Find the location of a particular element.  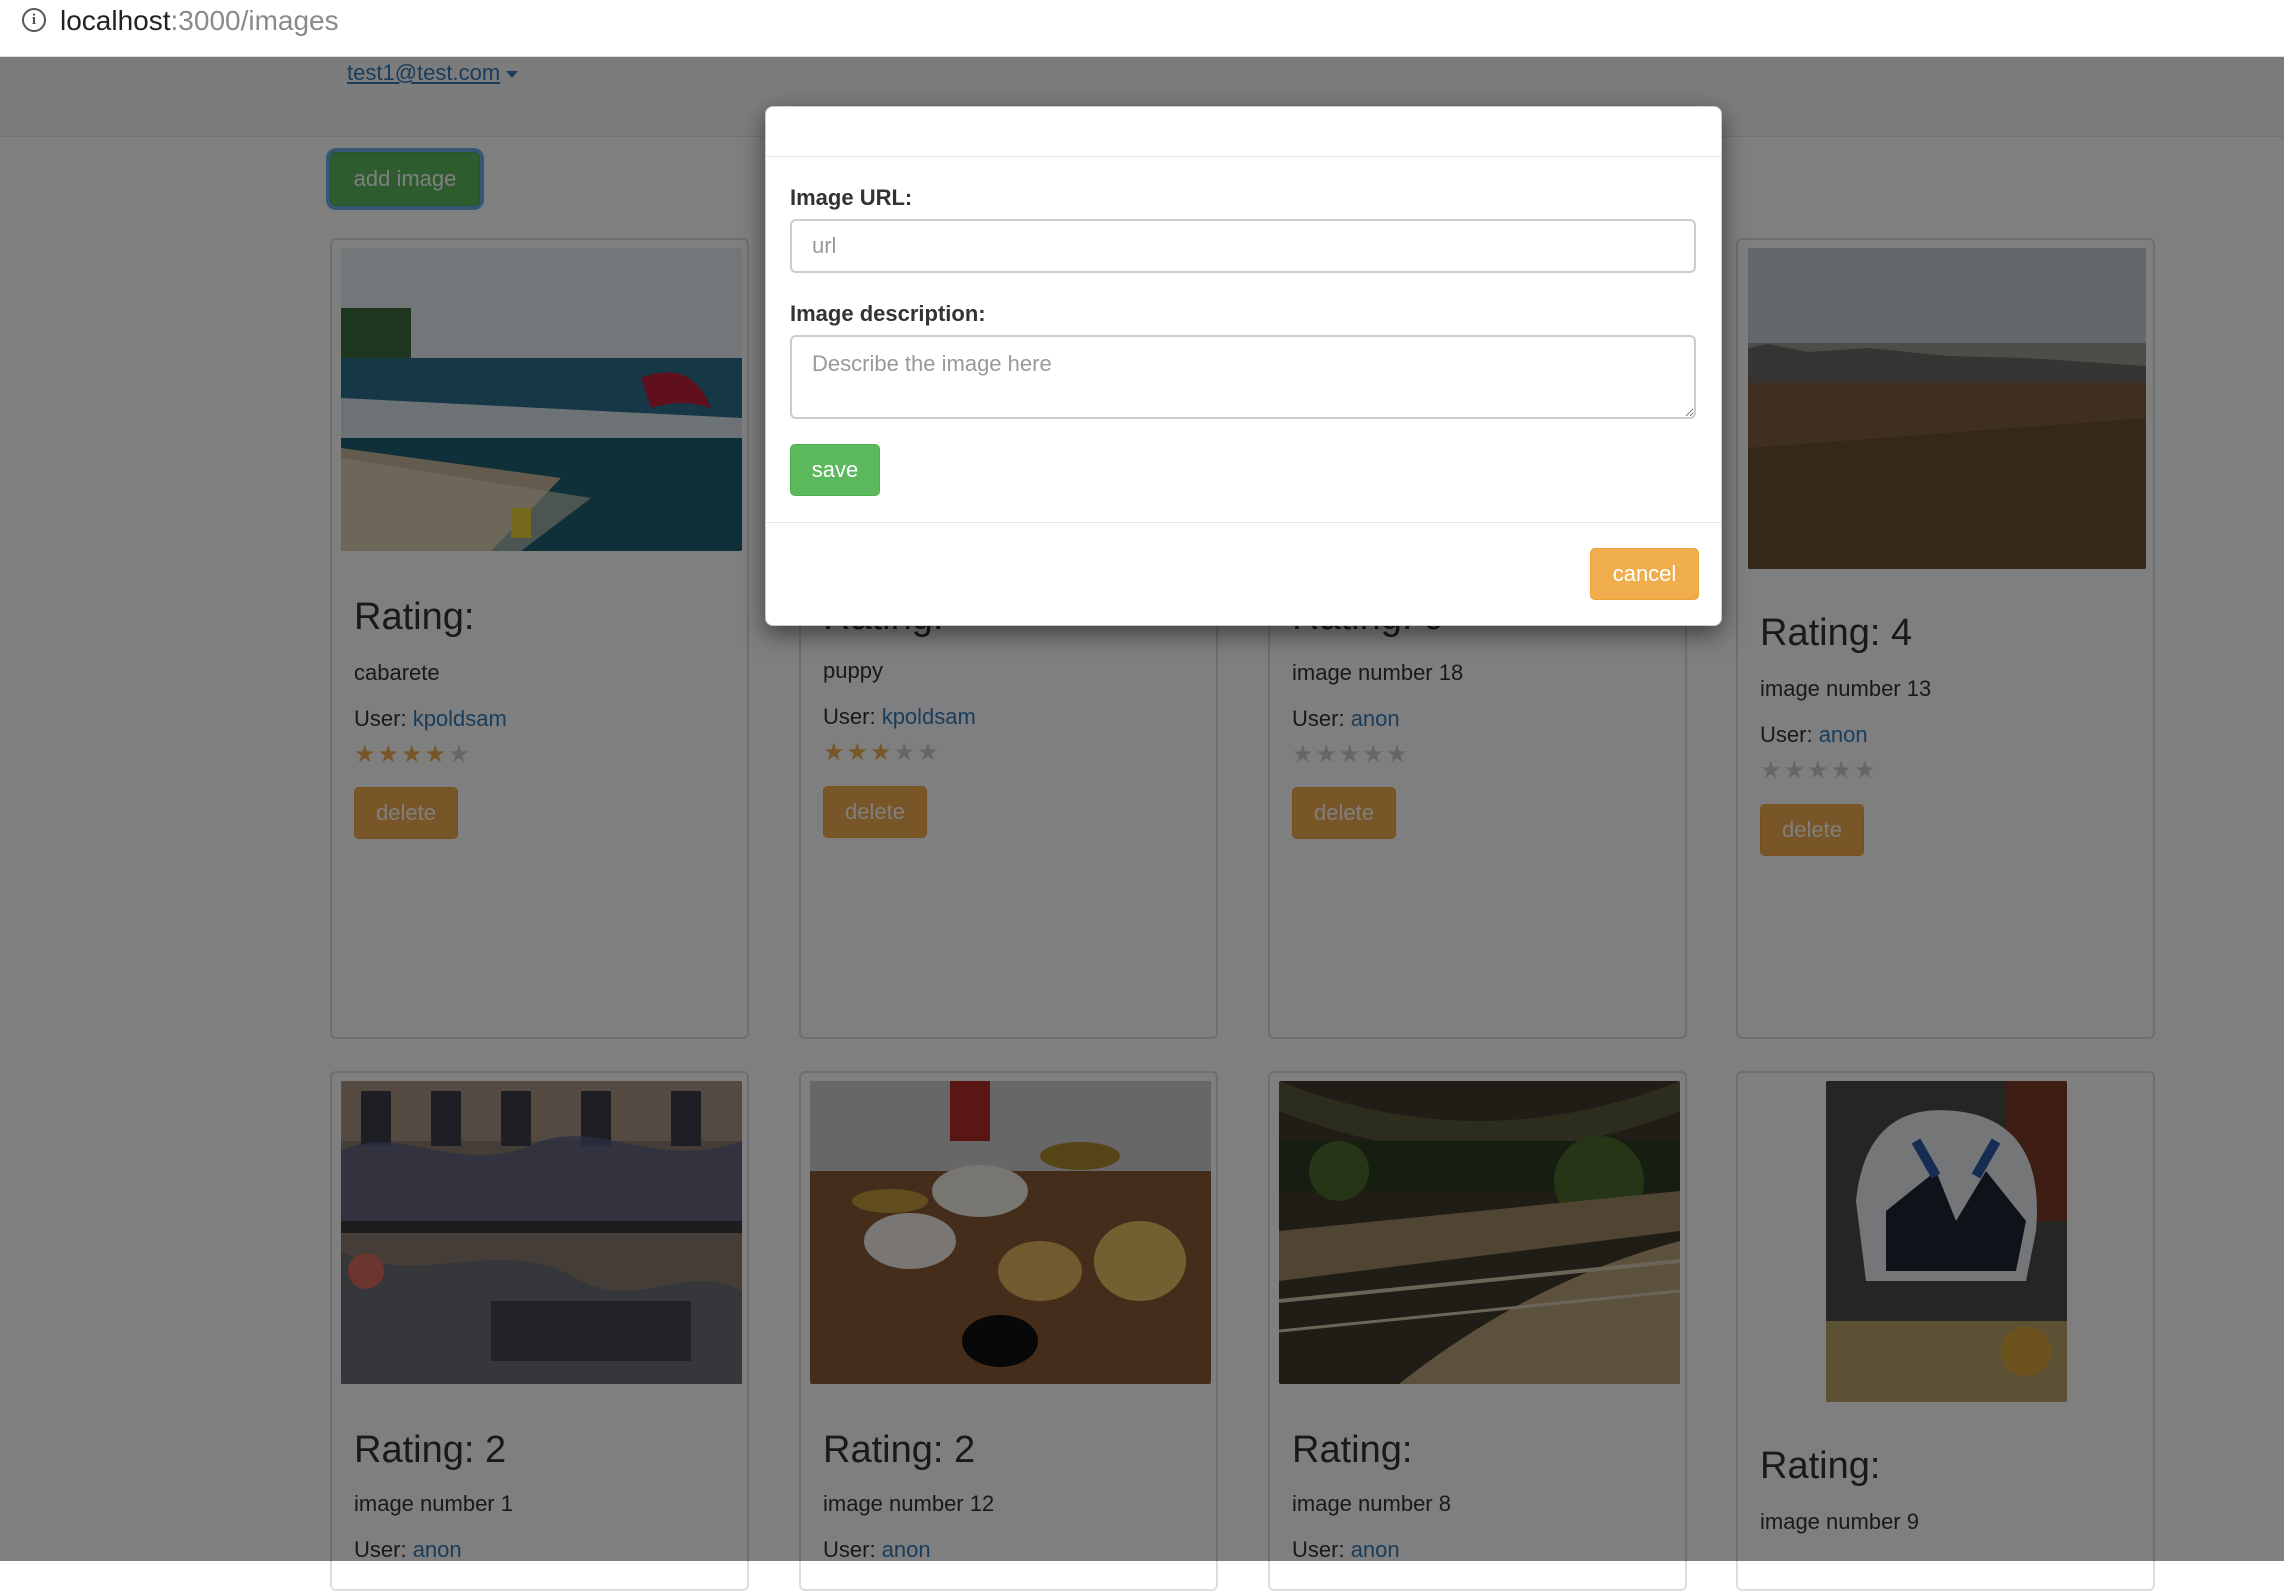

save-button: save is located at coordinates (835, 470).